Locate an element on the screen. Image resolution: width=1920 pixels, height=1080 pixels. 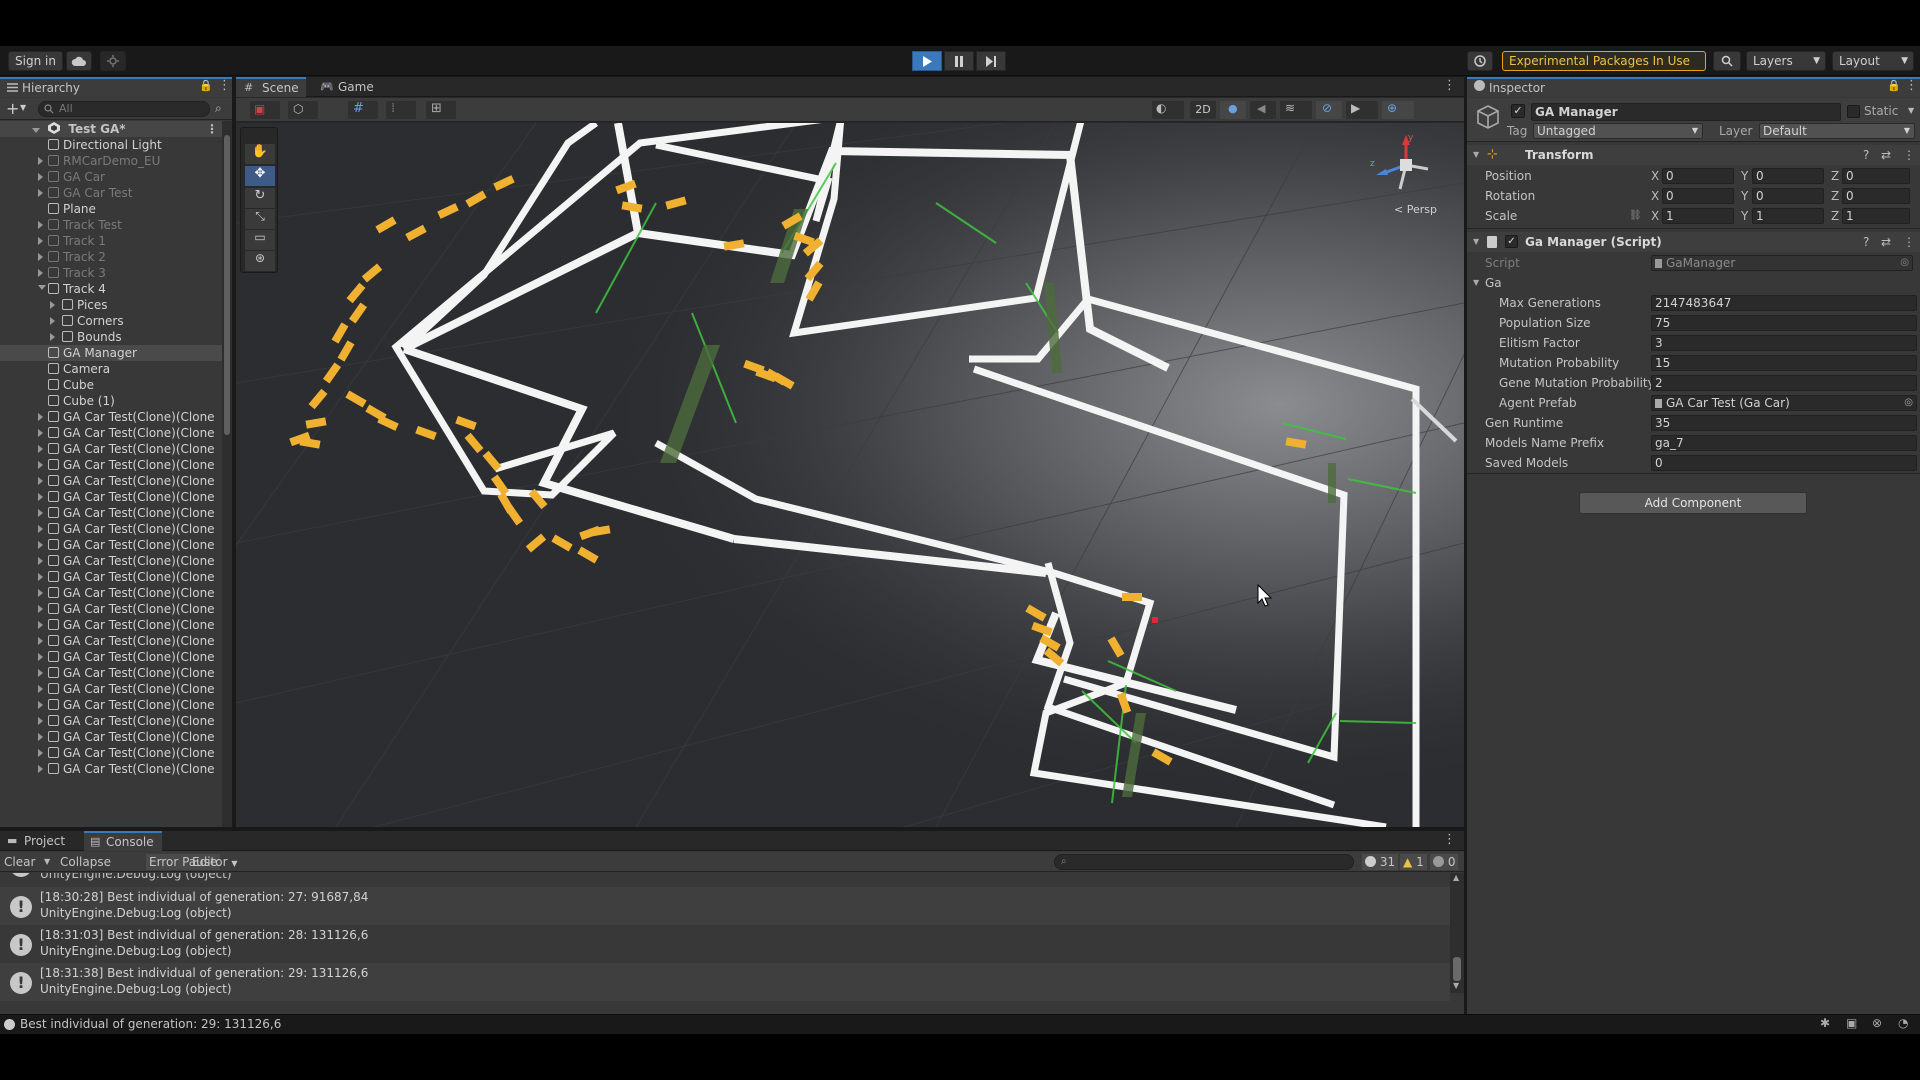
effects-dropdown: ≋ is located at coordinates (1296, 110).